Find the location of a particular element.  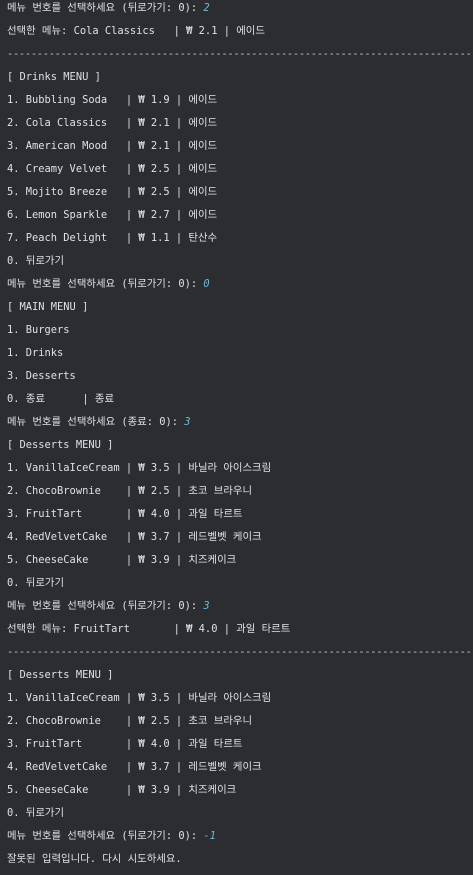

menu-item: 1. Drinks is located at coordinates (35, 353).